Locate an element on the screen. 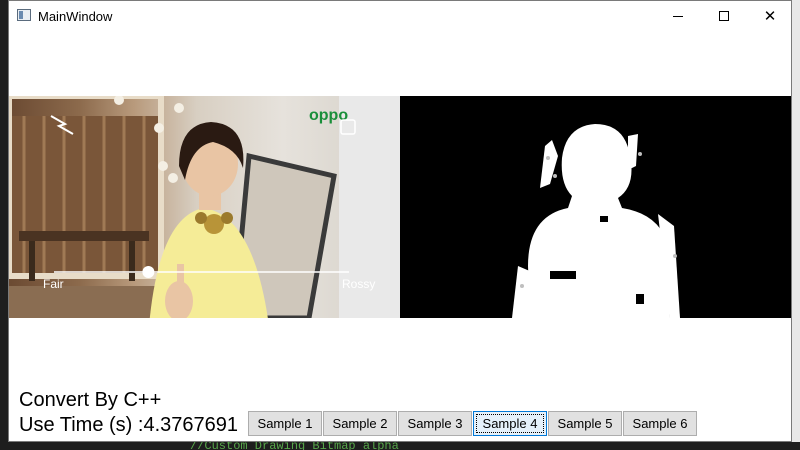  sample-2-button: Sample 2 is located at coordinates (360, 423).